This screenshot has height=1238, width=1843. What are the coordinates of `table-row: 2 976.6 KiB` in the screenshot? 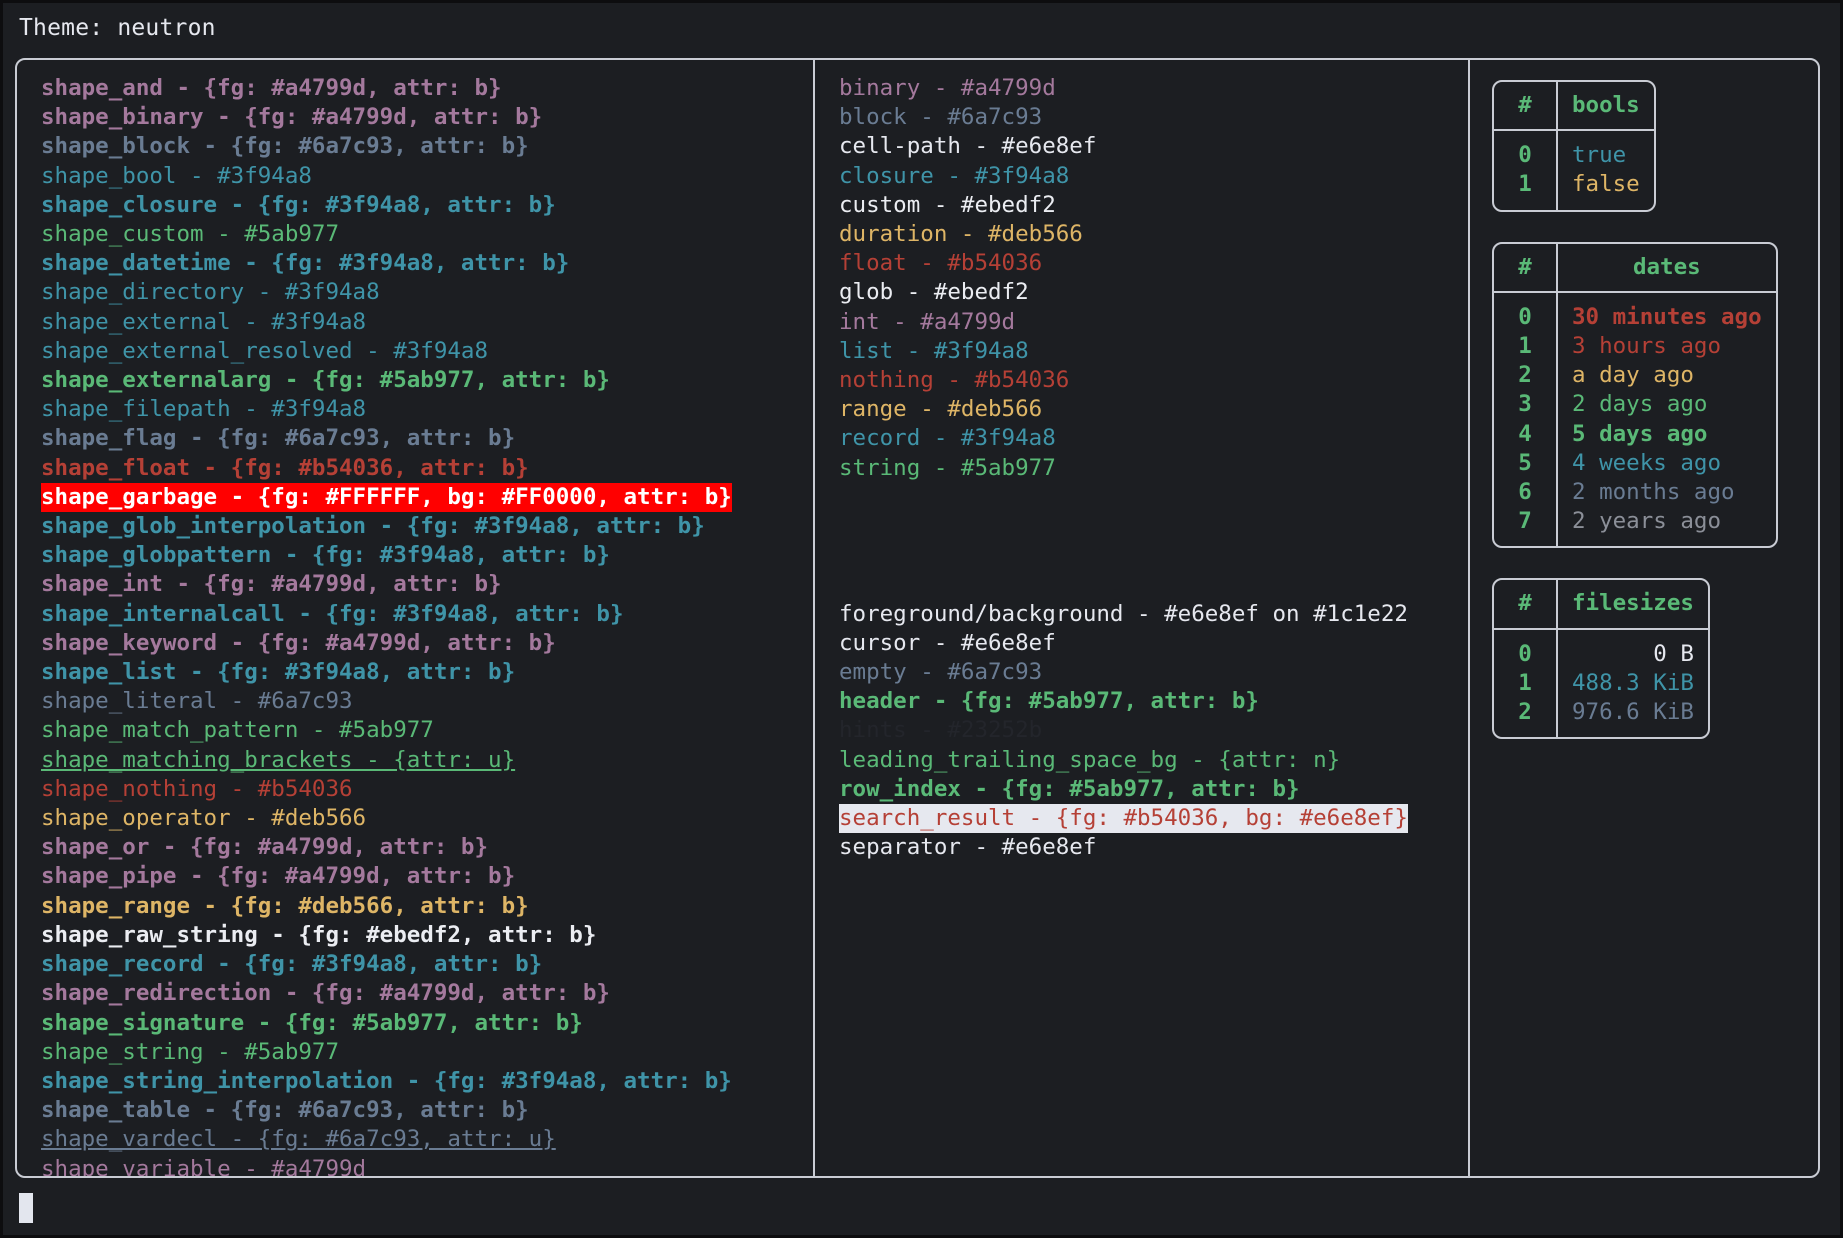 It's located at (1601, 718).